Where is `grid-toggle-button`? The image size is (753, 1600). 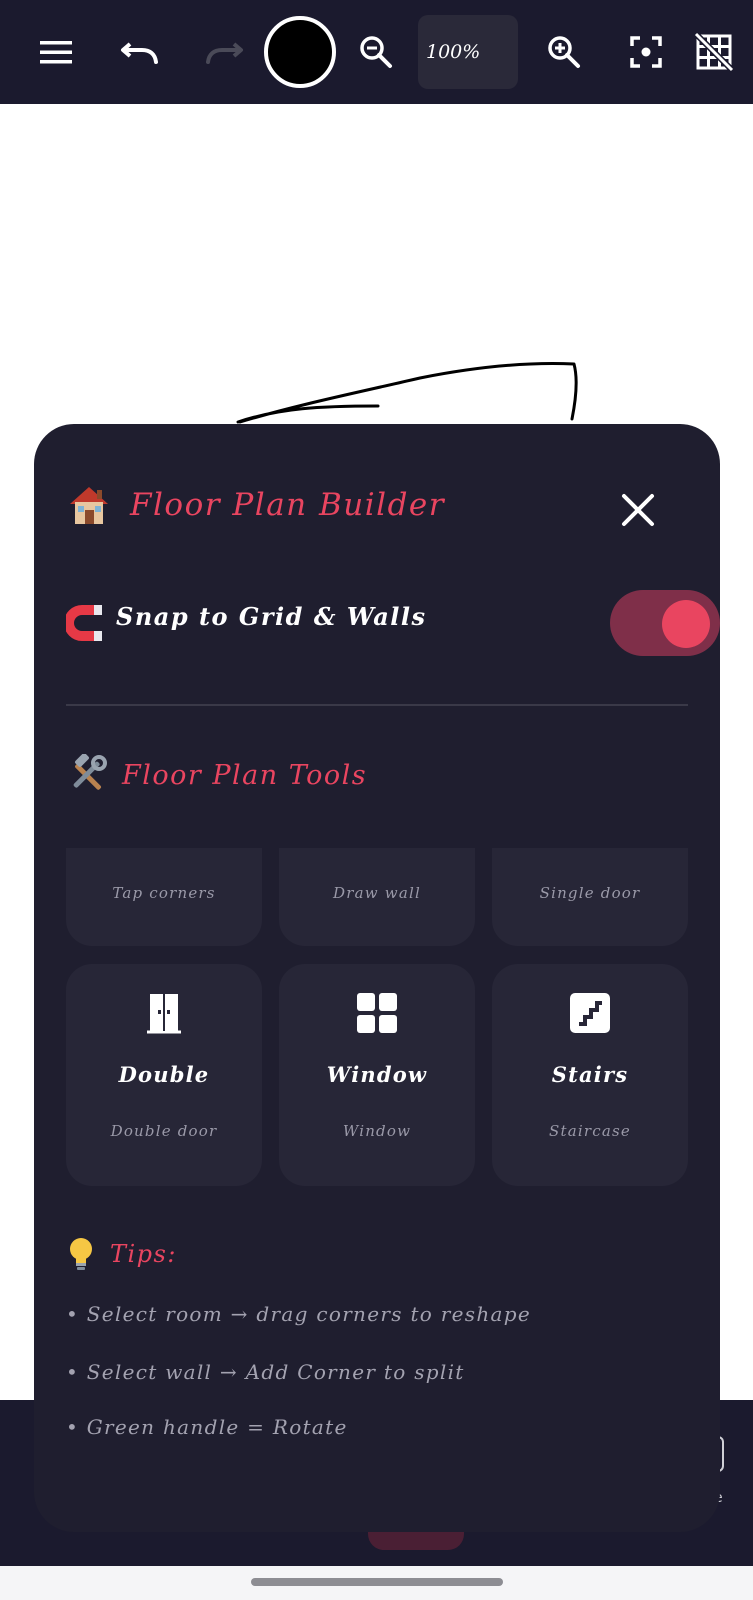 grid-toggle-button is located at coordinates (714, 52).